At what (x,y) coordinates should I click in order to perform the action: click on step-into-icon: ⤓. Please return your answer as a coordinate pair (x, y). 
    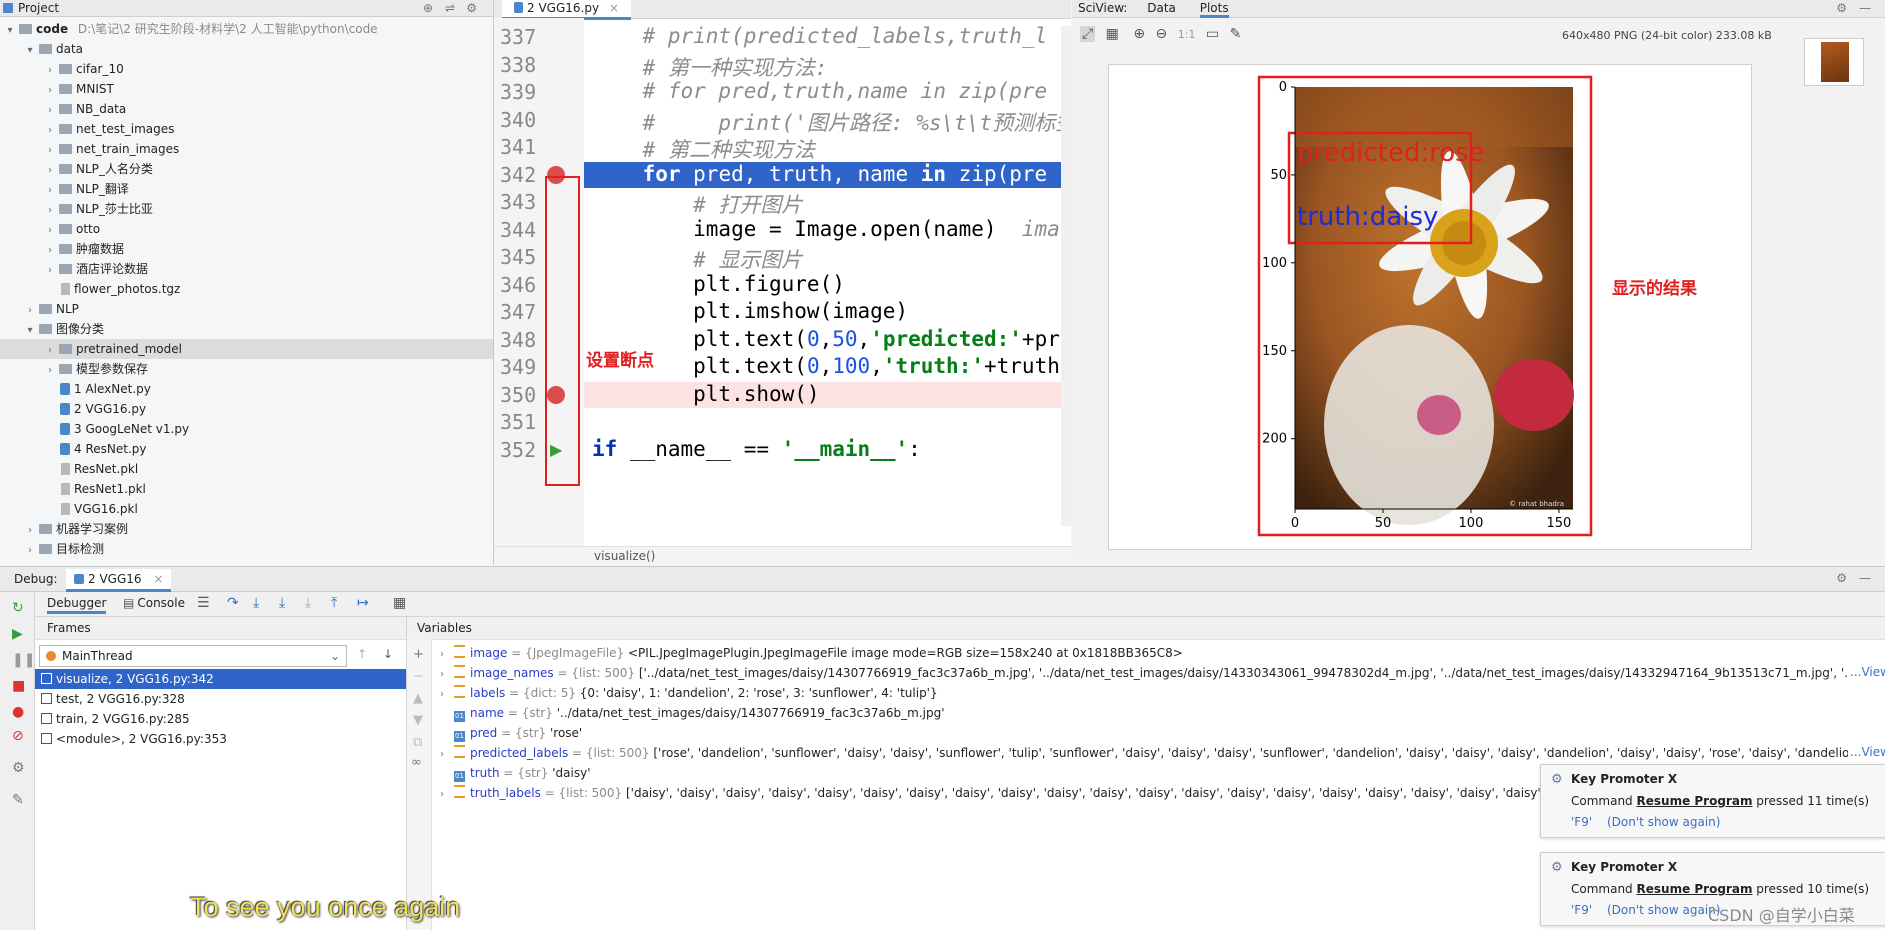
    Looking at the image, I should click on (256, 603).